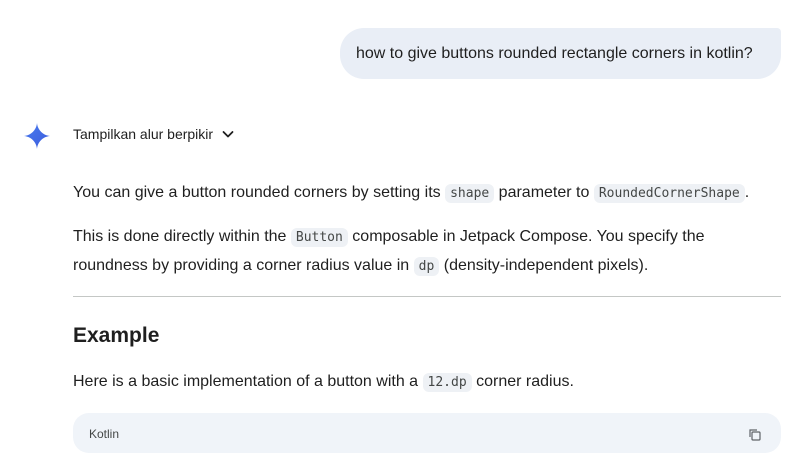 Image resolution: width=811 pixels, height=453 pixels. I want to click on inline-code: shape, so click(470, 193).